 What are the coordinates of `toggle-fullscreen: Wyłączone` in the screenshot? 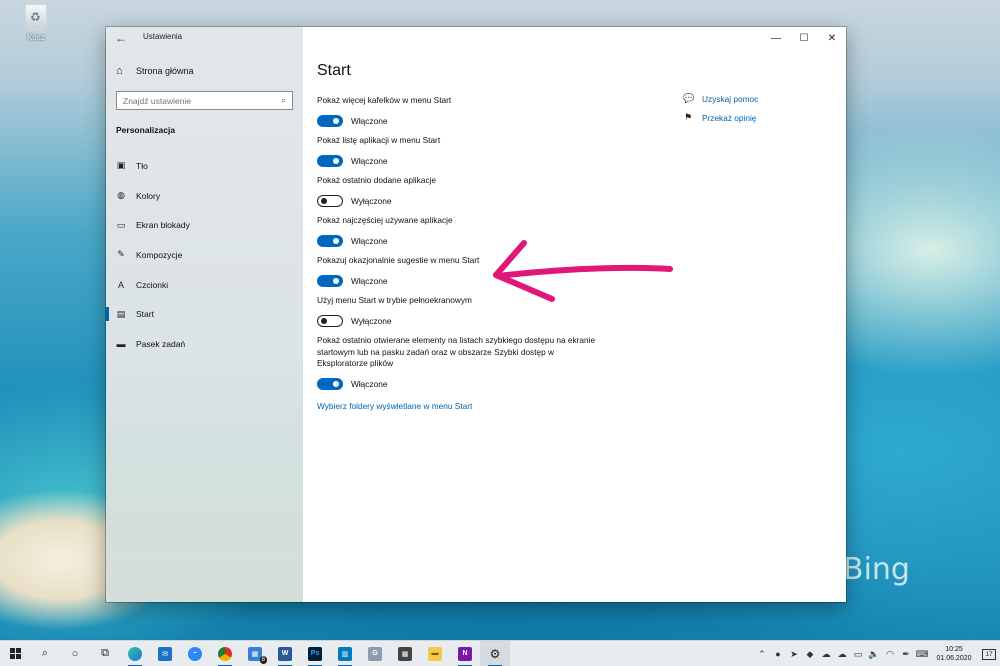 It's located at (462, 320).